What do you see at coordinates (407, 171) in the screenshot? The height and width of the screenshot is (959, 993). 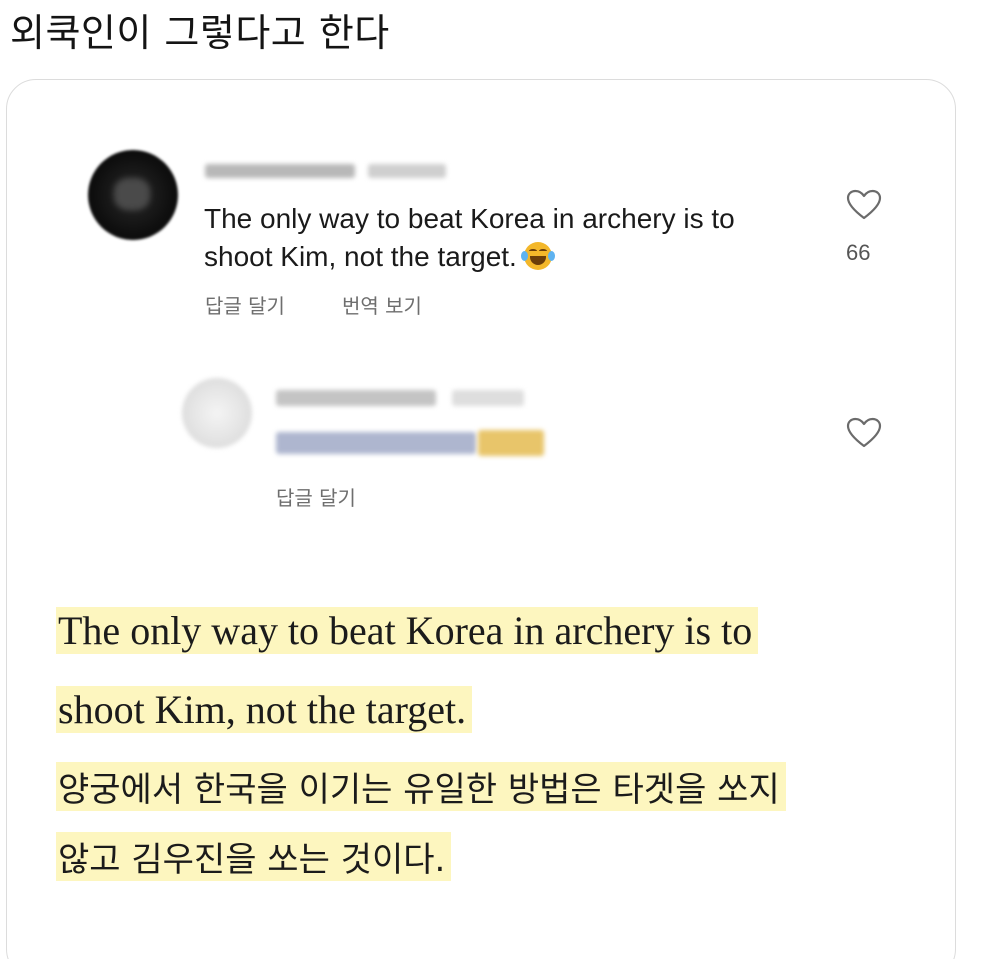 I see `timestamp-blurred` at bounding box center [407, 171].